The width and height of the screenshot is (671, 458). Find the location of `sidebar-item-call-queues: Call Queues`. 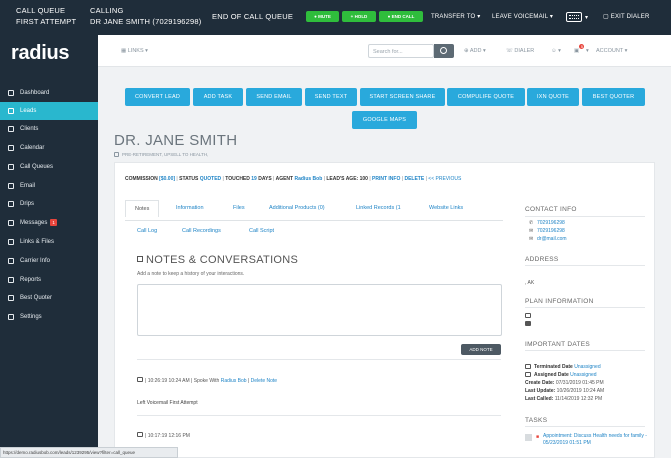

sidebar-item-call-queues: Call Queues is located at coordinates (49, 167).